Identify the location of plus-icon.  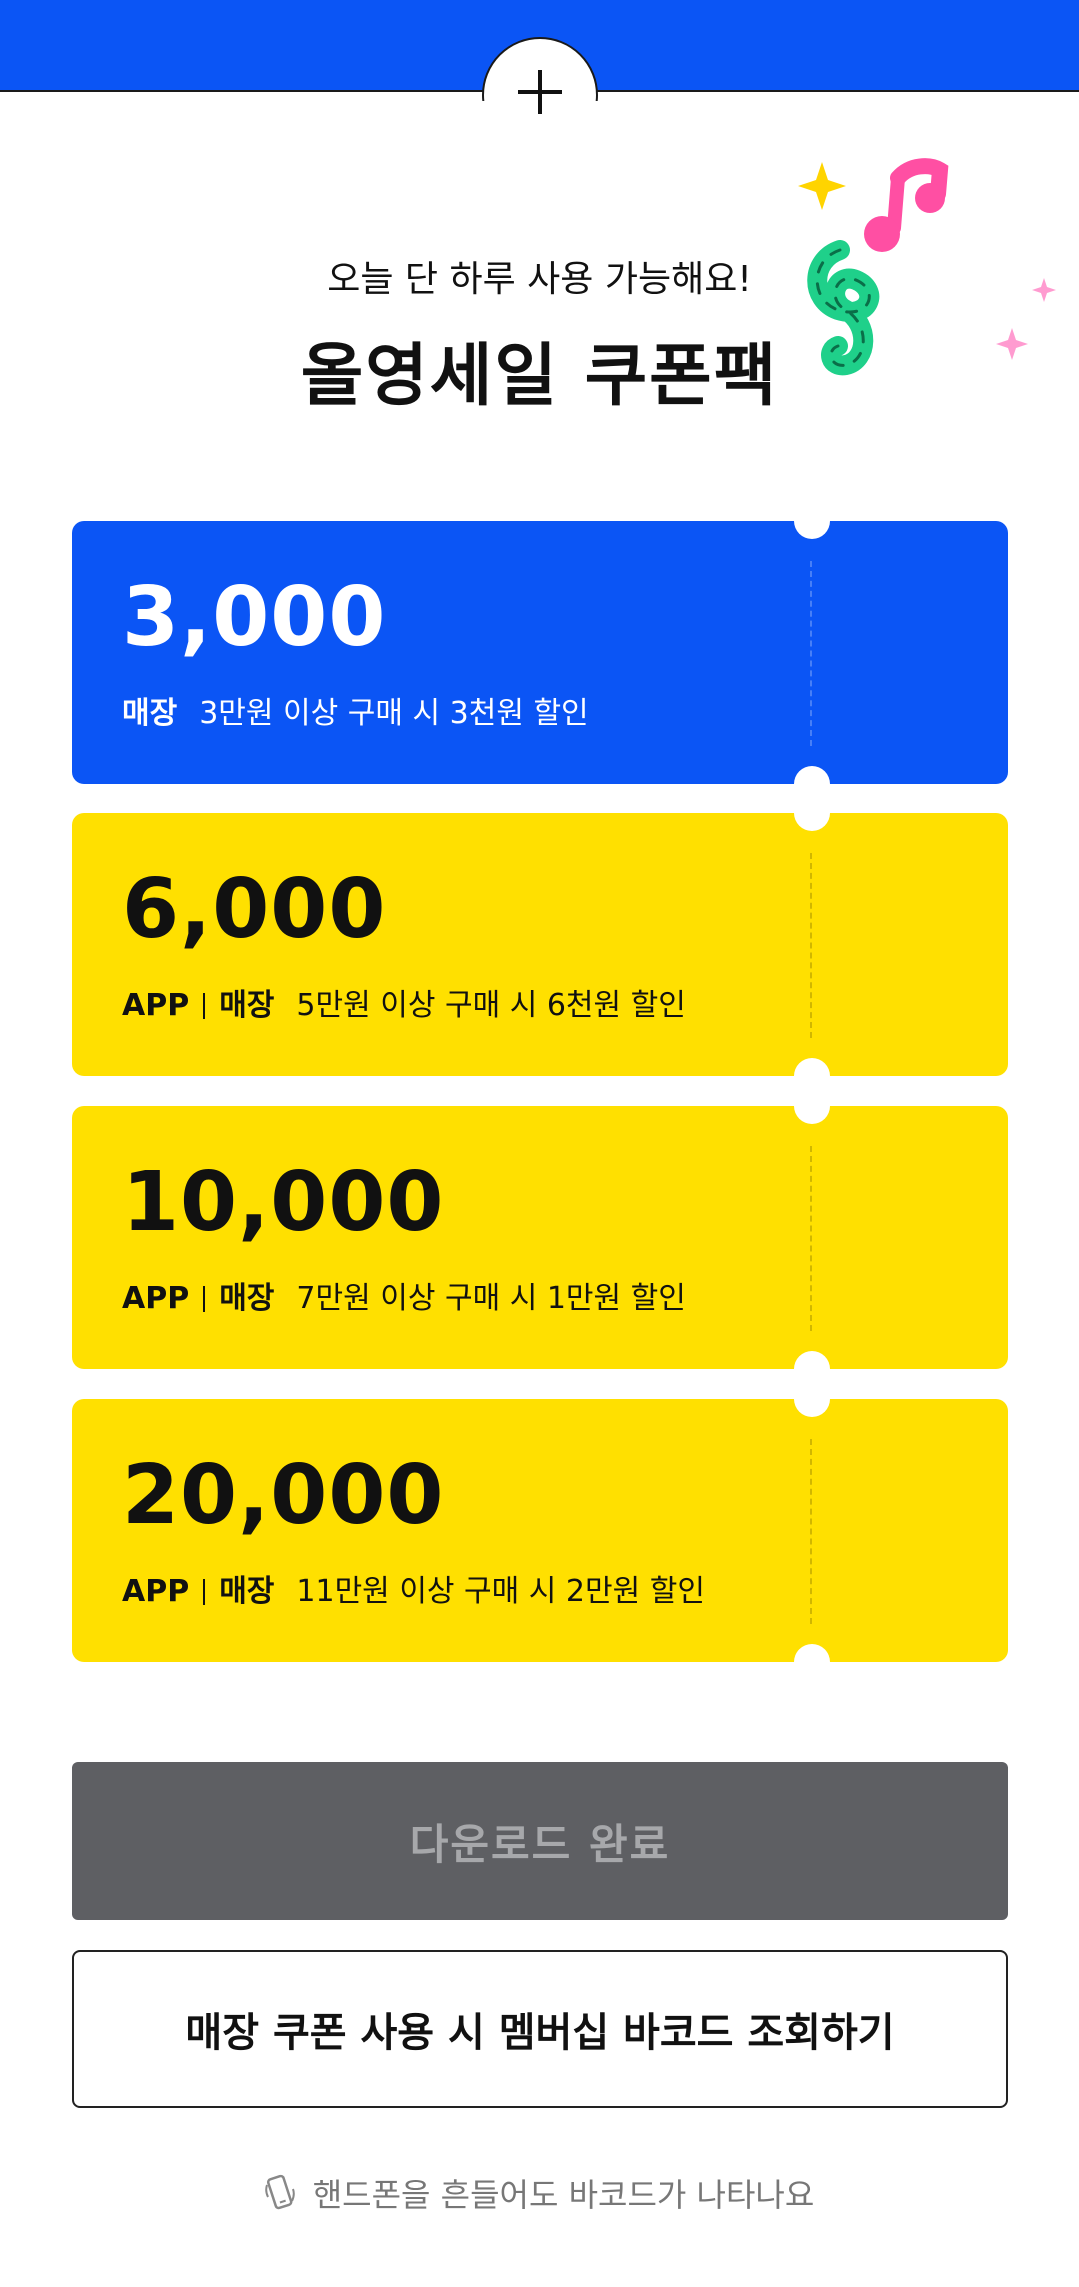
(540, 92).